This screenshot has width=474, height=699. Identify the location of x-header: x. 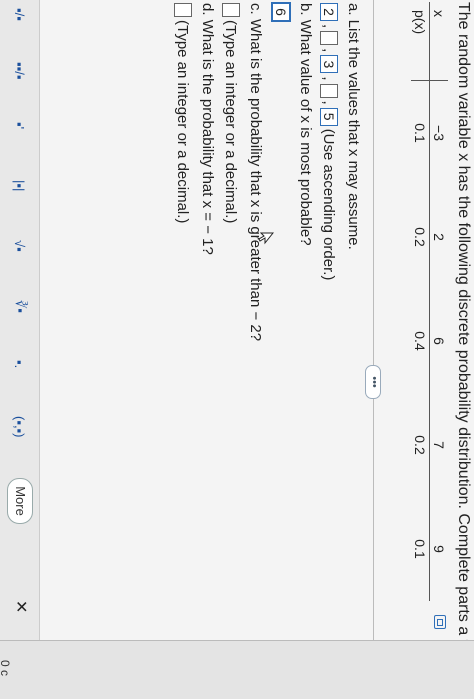
(438, 41).